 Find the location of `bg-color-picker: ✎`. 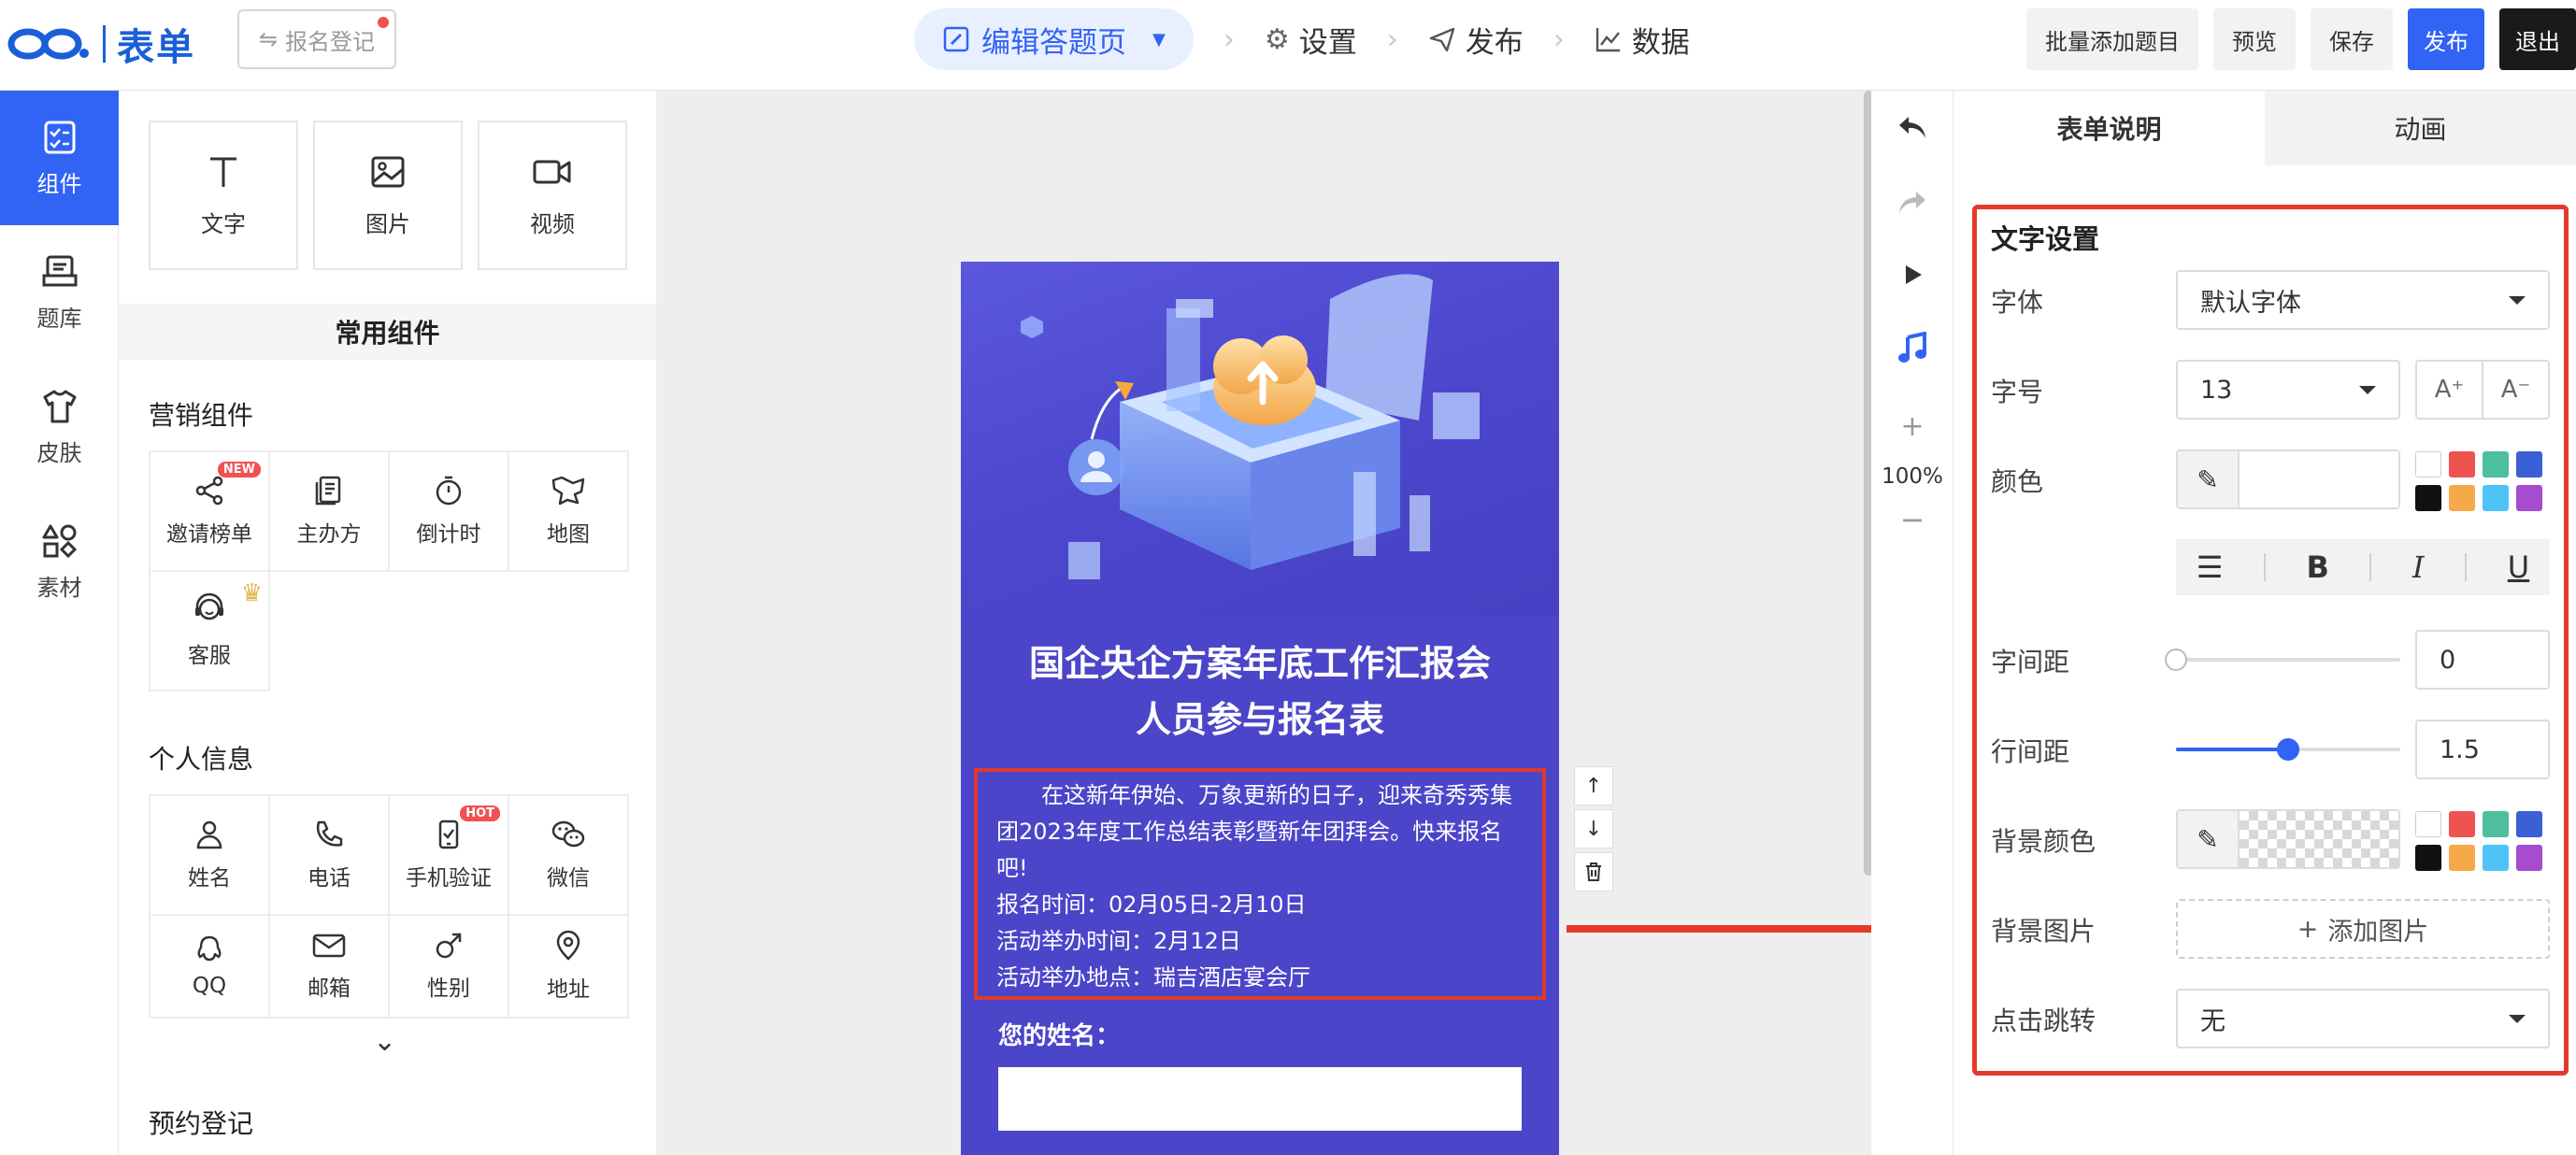

bg-color-picker: ✎ is located at coordinates (2288, 839).